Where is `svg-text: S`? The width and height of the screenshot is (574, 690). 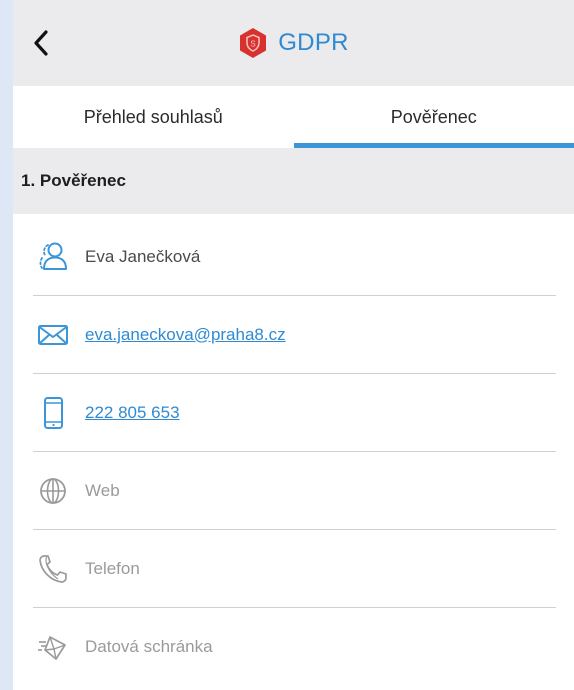 svg-text: S is located at coordinates (253, 44).